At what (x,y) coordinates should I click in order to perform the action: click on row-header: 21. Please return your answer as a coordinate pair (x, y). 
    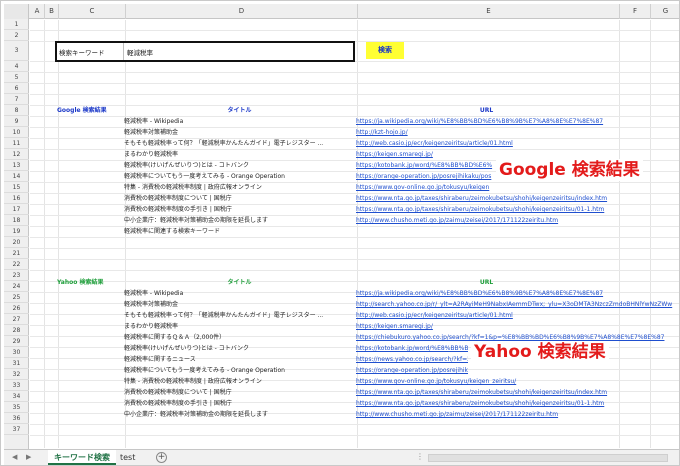
    Looking at the image, I should click on (16, 253).